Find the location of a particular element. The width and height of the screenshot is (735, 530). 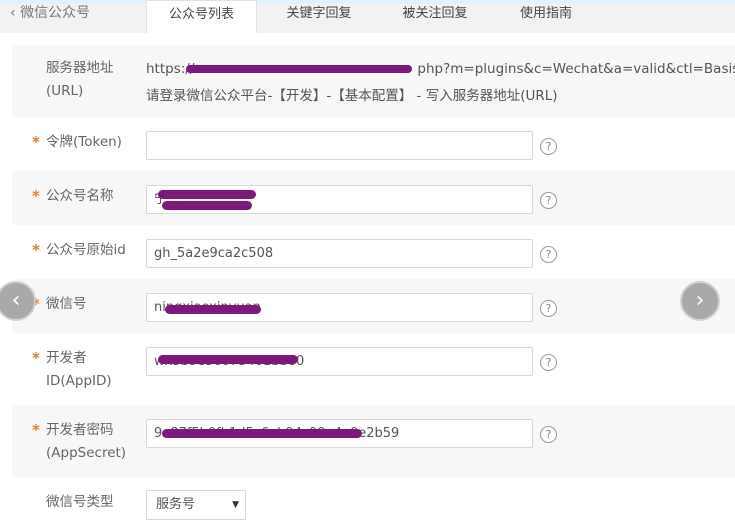

app-secret-label-line2: (AppSecret) is located at coordinates (86, 453).